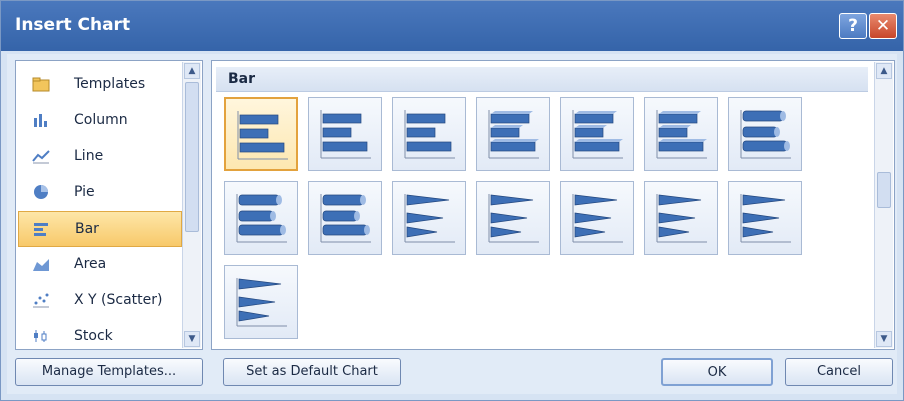 Image resolution: width=904 pixels, height=401 pixels. I want to click on chart-thumbnail-100-stacked-bar-3d, so click(681, 134).